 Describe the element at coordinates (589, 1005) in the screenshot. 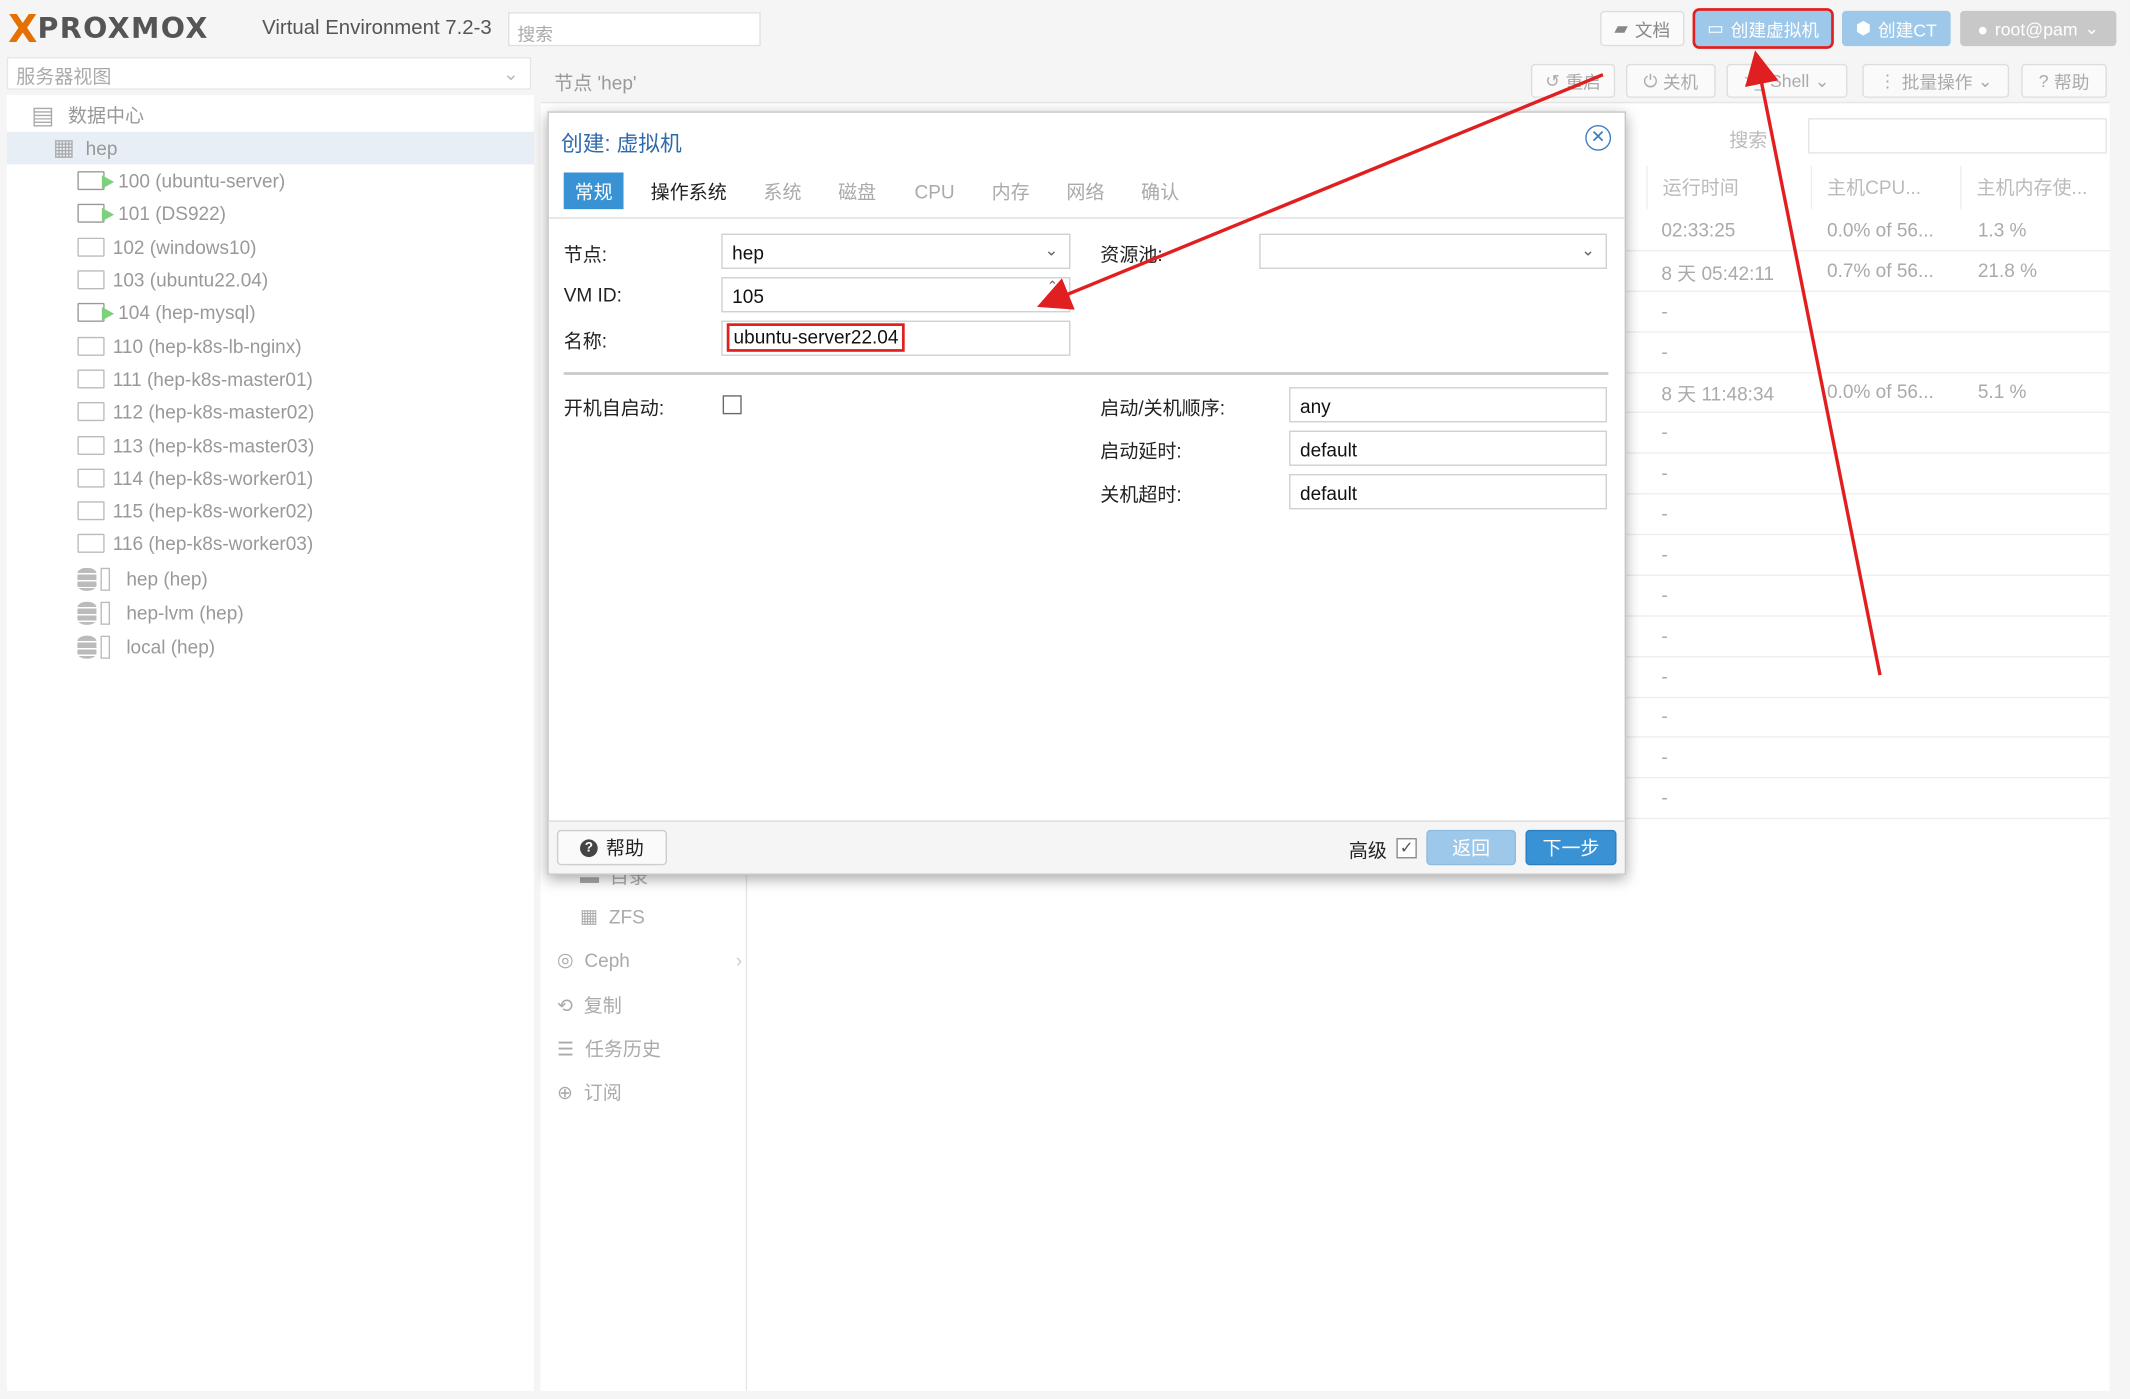

I see `node-menu-item: ⟲ 复制` at that location.